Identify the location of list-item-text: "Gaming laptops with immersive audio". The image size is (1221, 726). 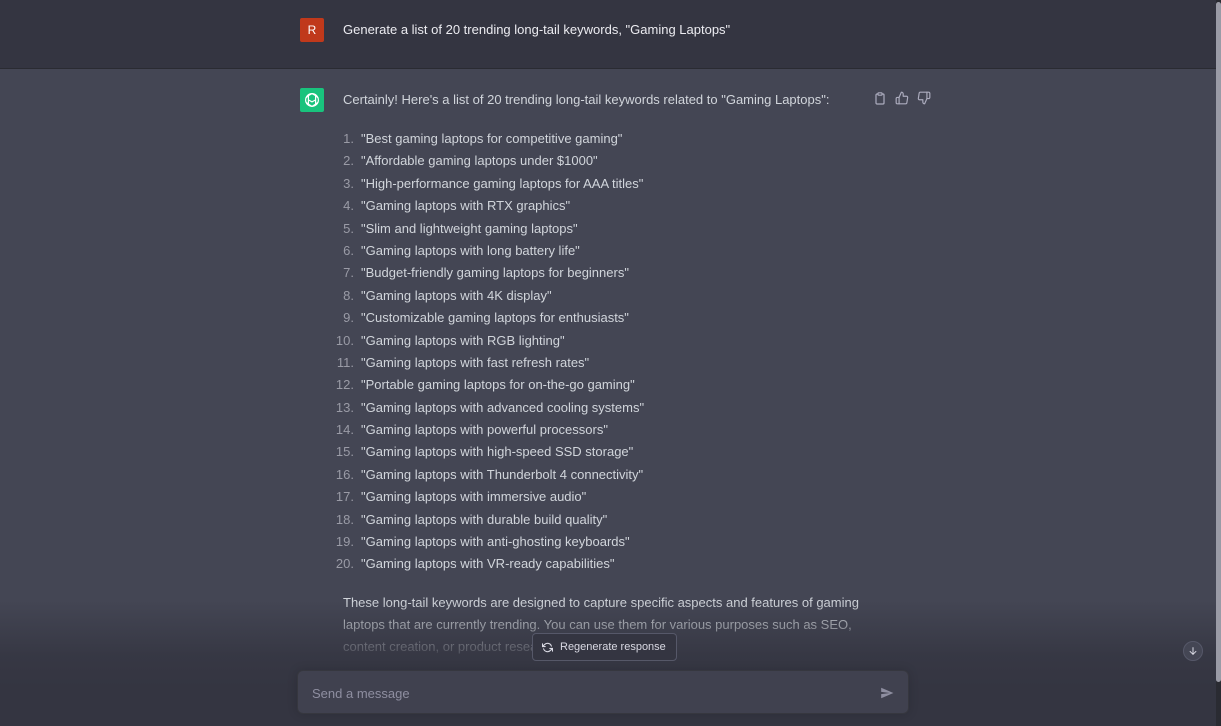
(474, 497).